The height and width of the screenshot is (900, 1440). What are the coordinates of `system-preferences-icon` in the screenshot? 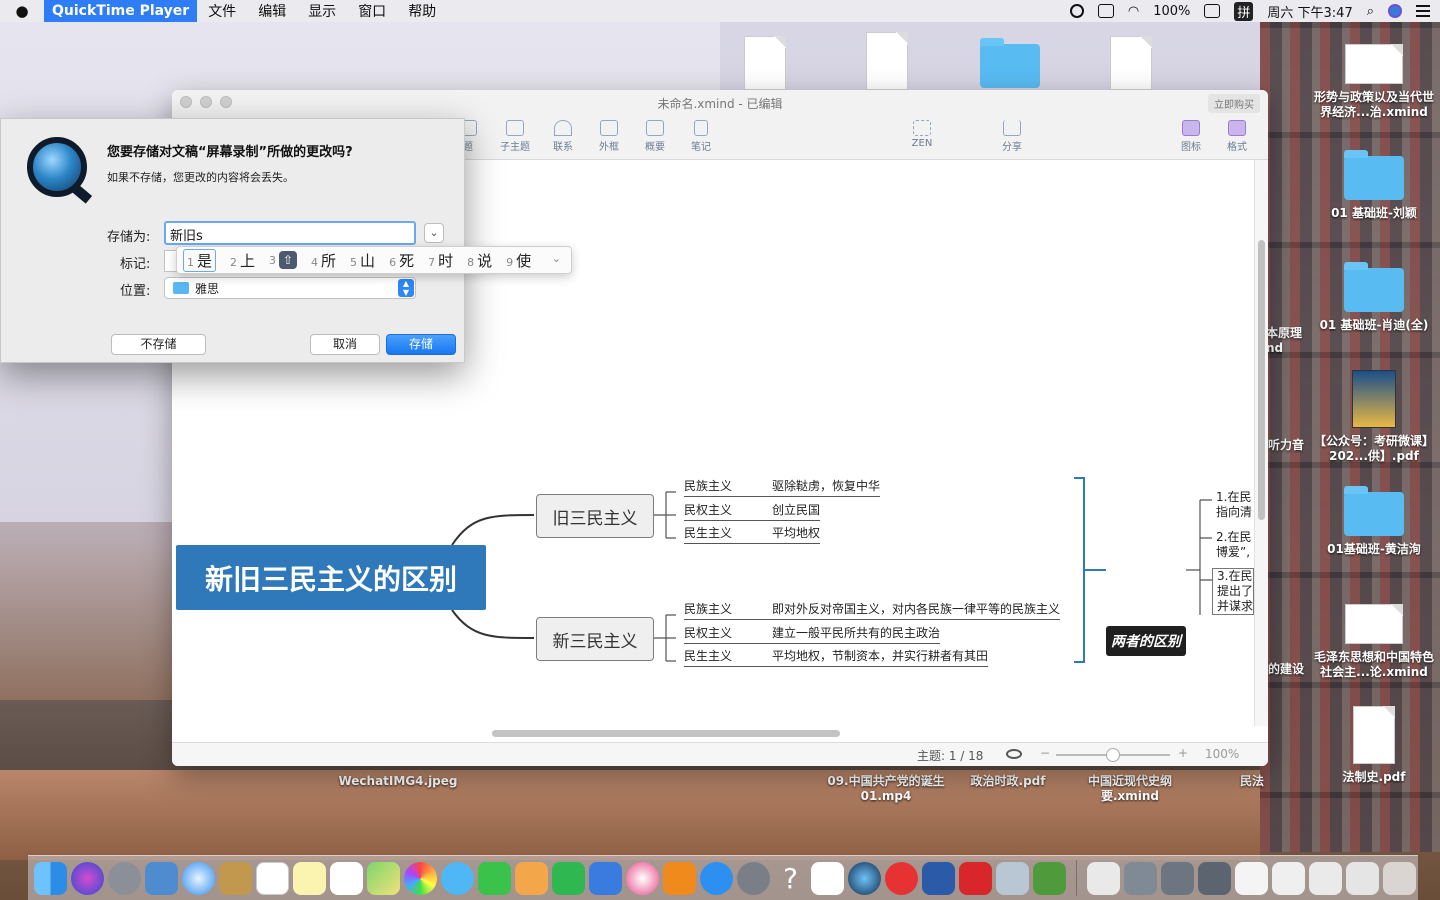 It's located at (753, 878).